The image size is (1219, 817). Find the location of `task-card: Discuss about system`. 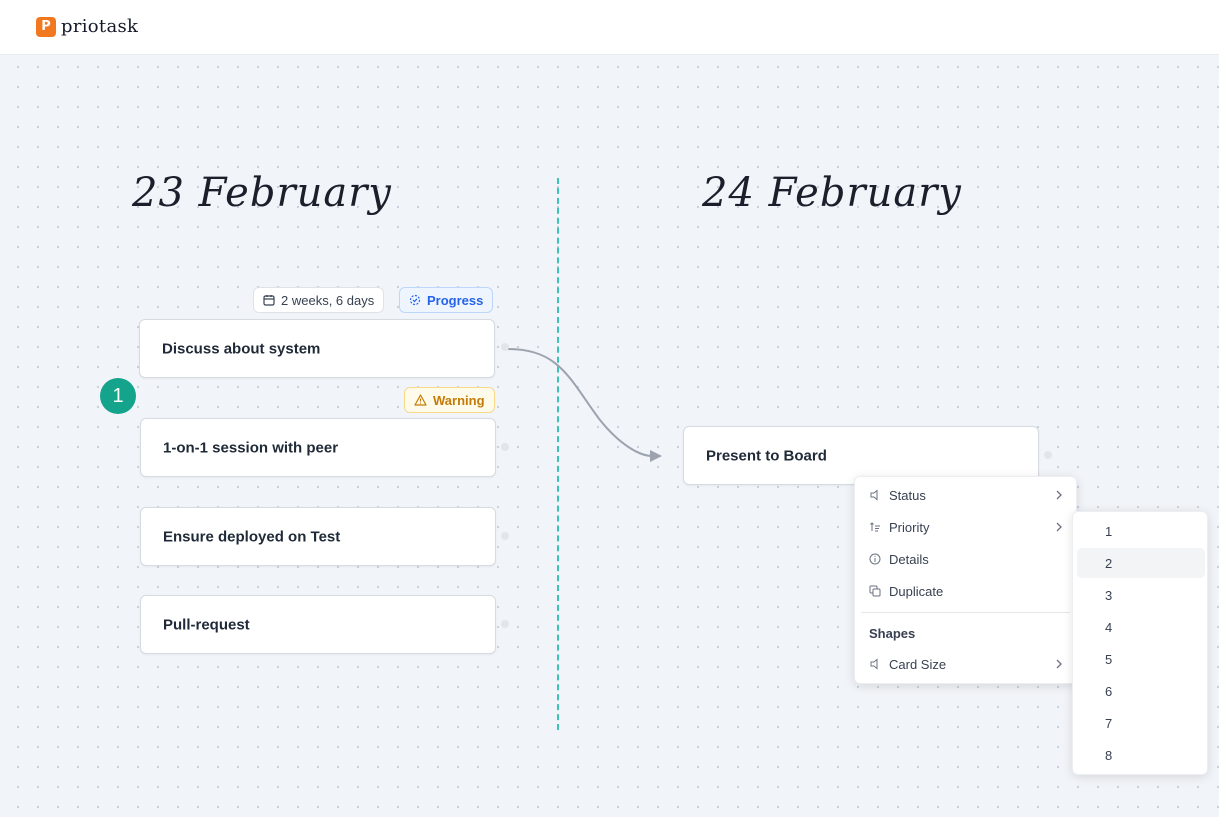

task-card: Discuss about system is located at coordinates (317, 348).